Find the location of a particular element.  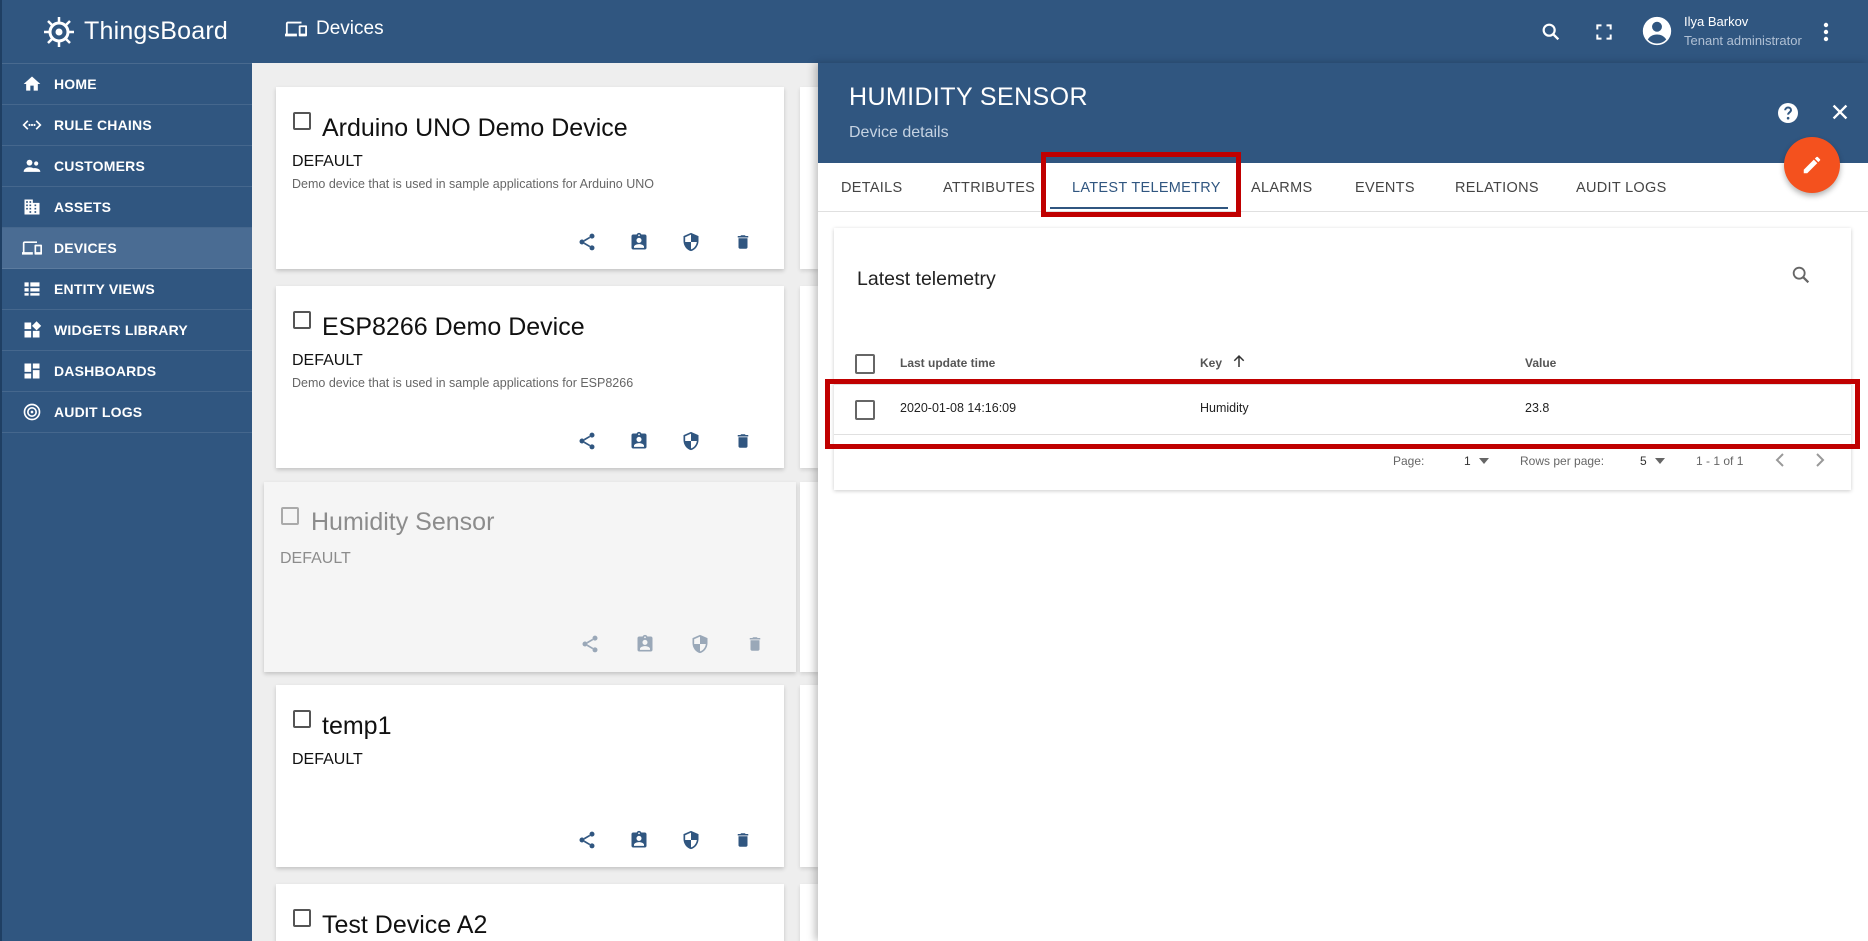

top-toolbar: Devices Ilya Barkov Tenant administrator is located at coordinates (1060, 31).